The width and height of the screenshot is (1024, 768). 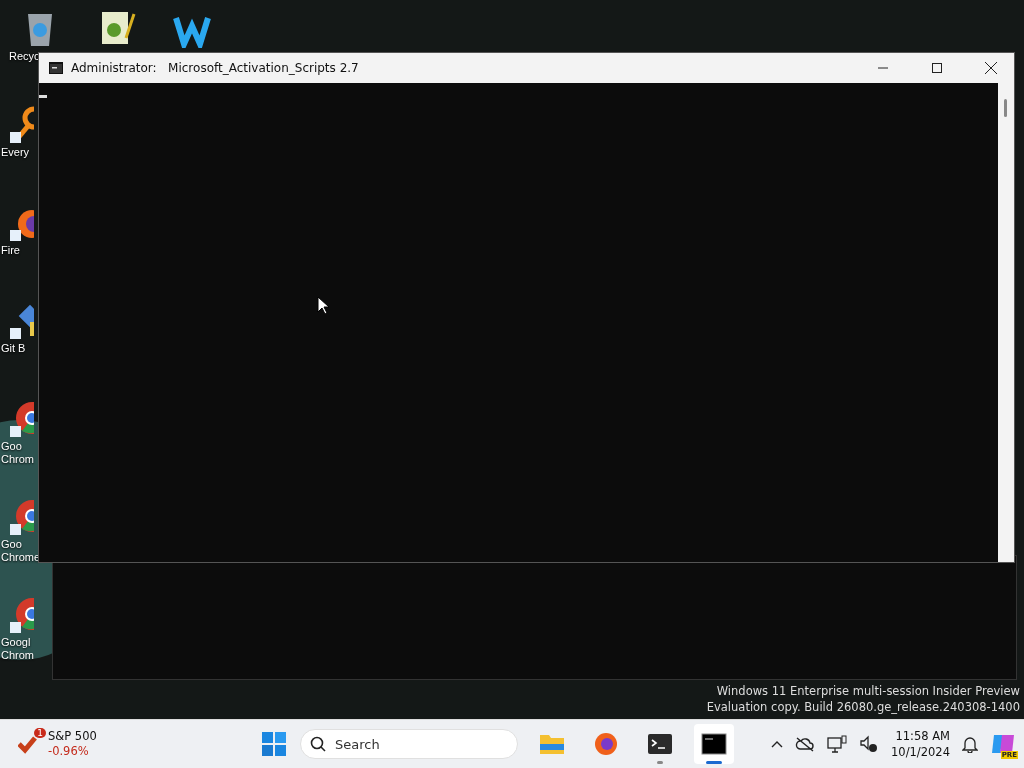 What do you see at coordinates (43, 96) in the screenshot?
I see `text-cursor` at bounding box center [43, 96].